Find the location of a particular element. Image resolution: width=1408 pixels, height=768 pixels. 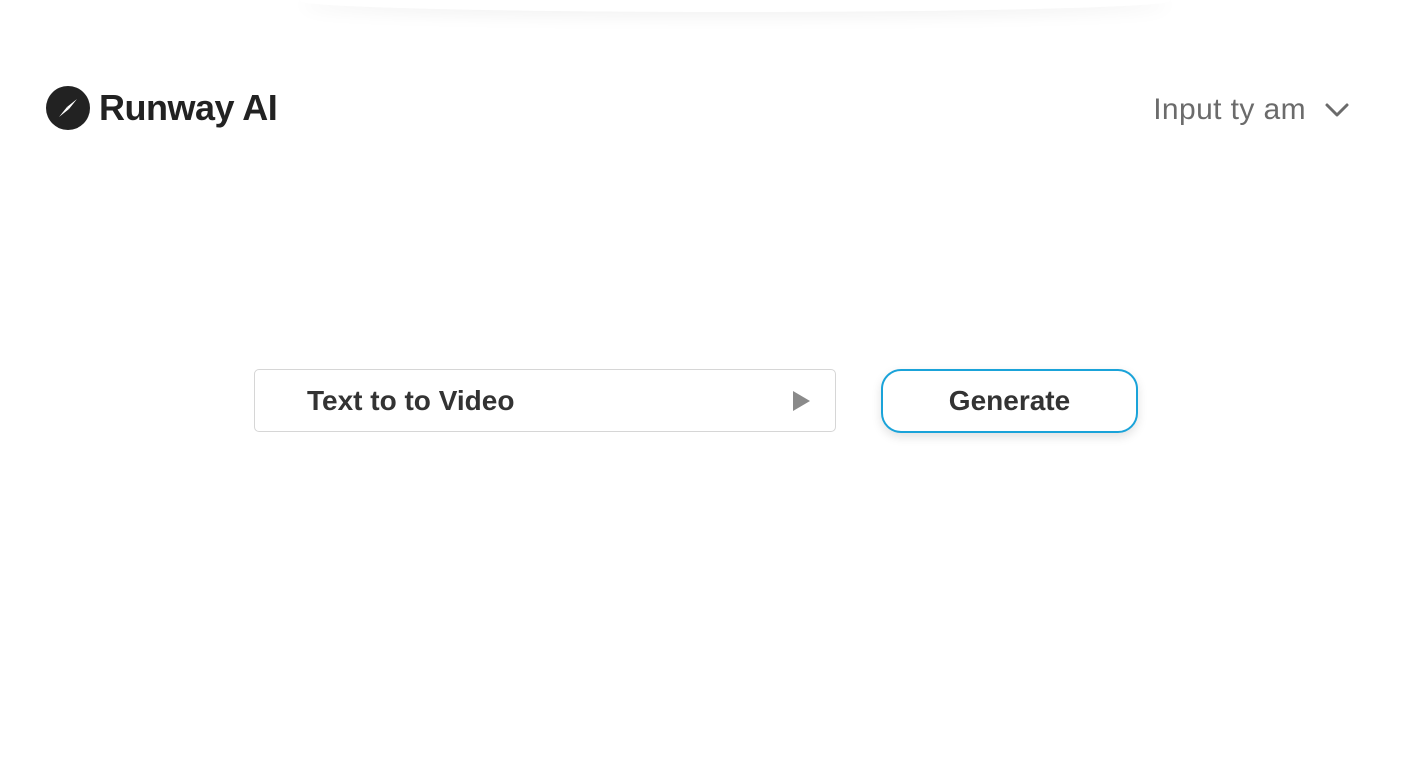

brand-name: Runway AI is located at coordinates (188, 107).